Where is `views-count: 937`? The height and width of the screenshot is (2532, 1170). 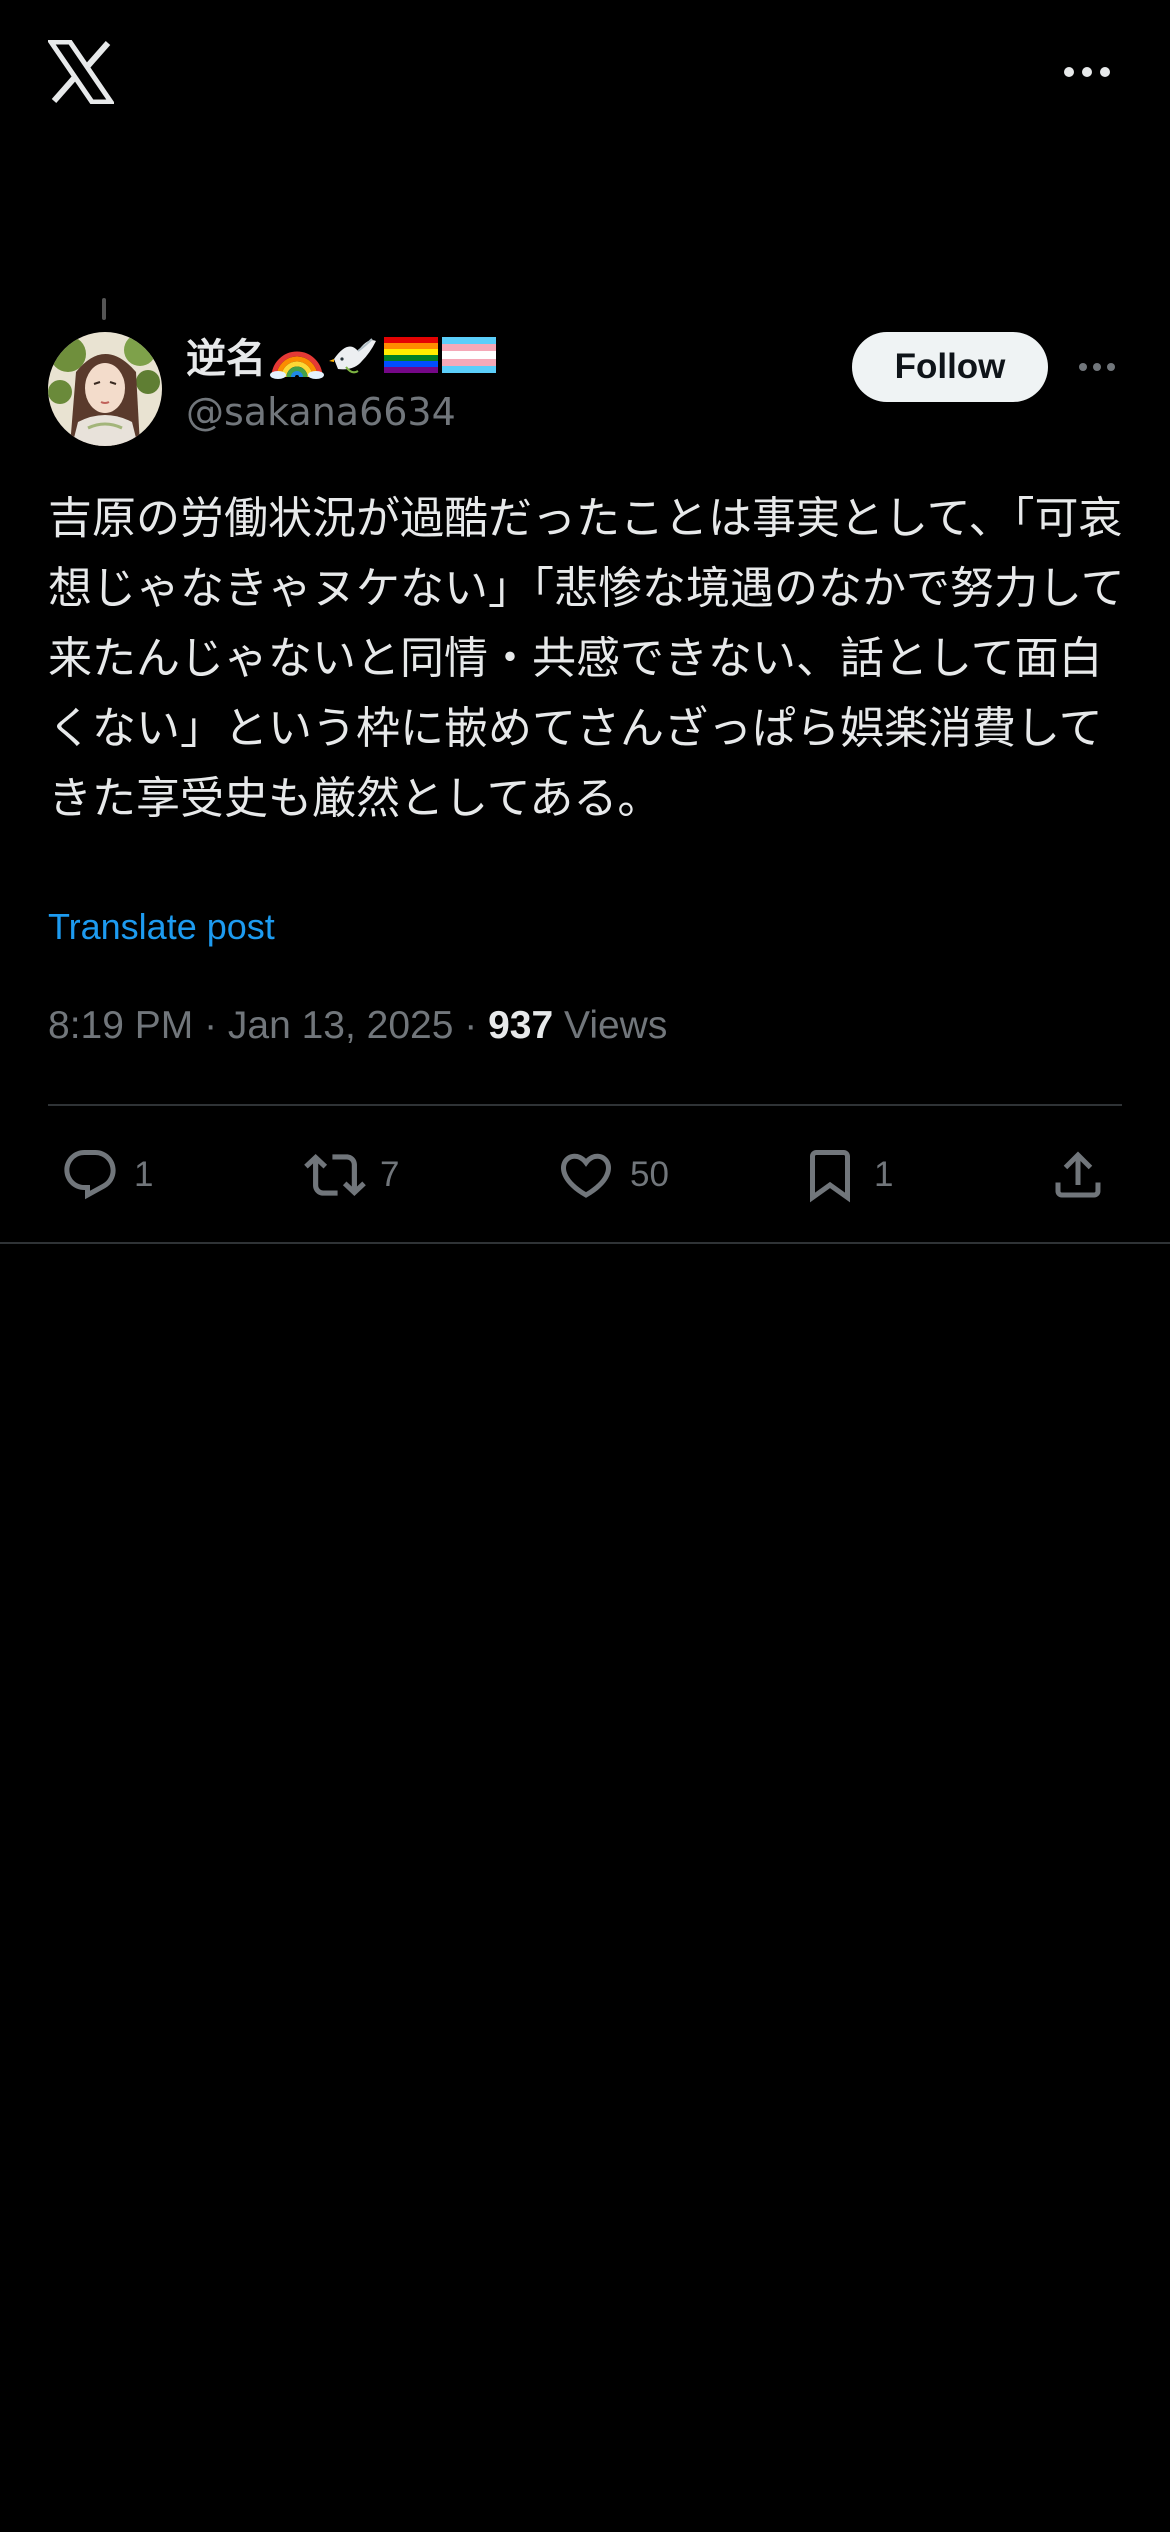 views-count: 937 is located at coordinates (521, 1025).